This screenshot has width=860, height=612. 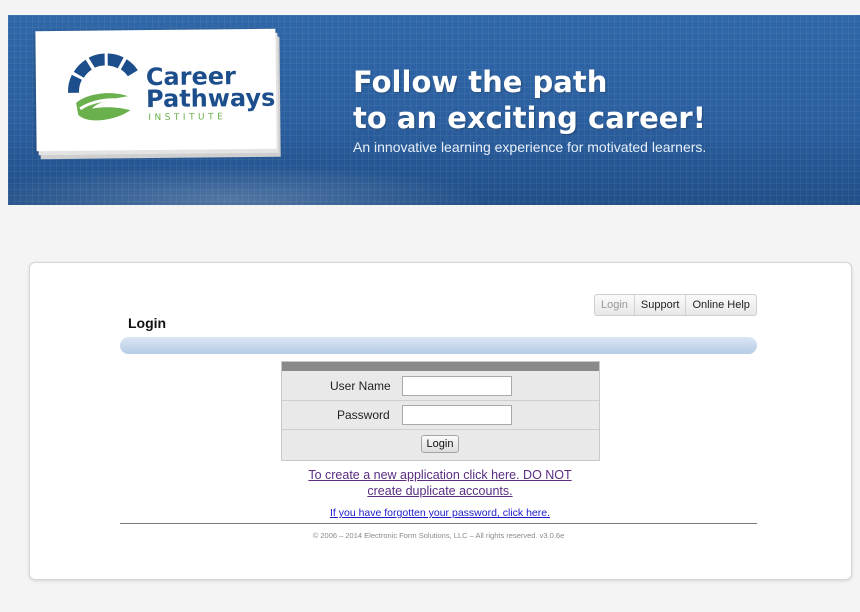 I want to click on footer-divider, so click(x=438, y=523).